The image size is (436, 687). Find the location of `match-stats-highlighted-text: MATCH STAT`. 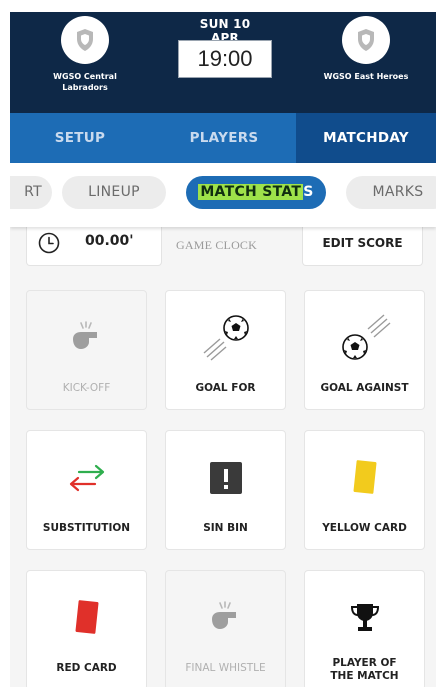

match-stats-highlighted-text: MATCH STAT is located at coordinates (251, 192).